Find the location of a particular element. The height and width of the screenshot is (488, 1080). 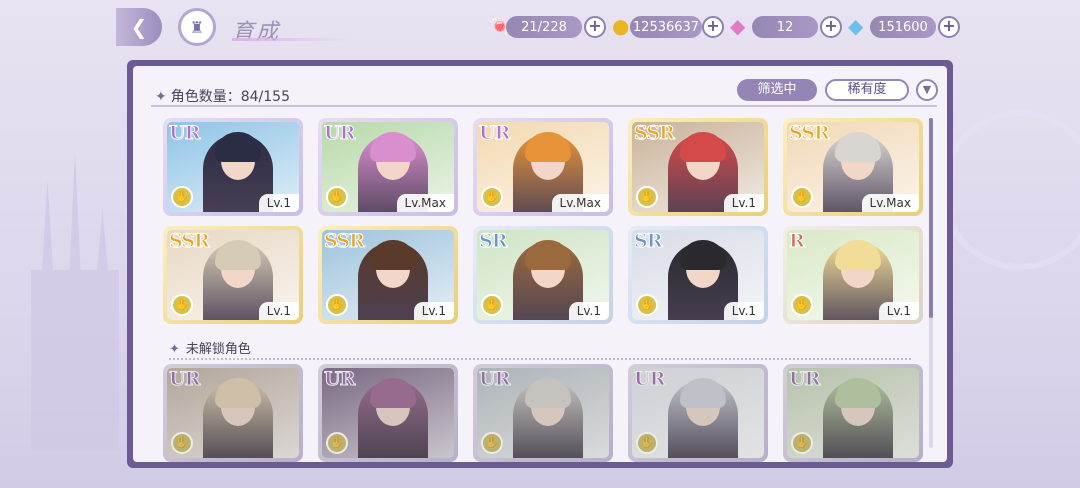

add-pink-diamond-button: + is located at coordinates (831, 27).